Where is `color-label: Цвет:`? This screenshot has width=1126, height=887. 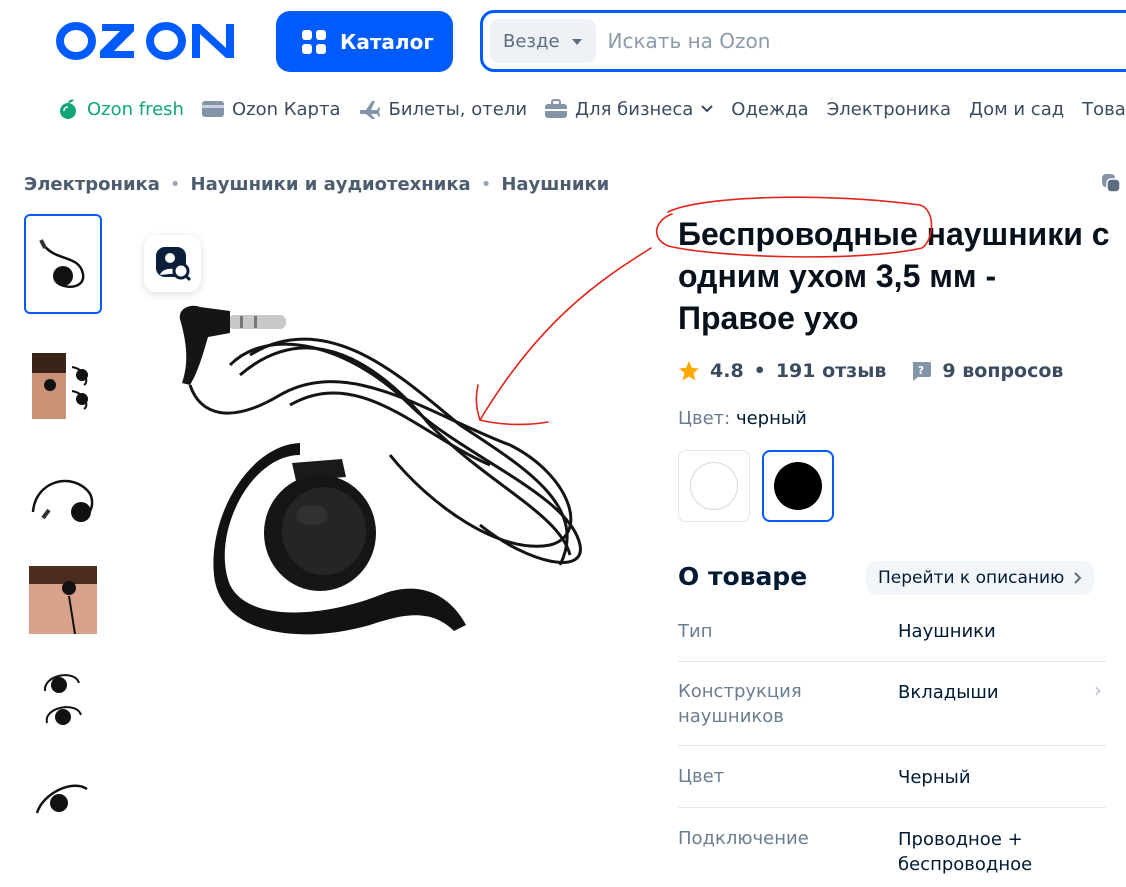
color-label: Цвет: is located at coordinates (704, 418).